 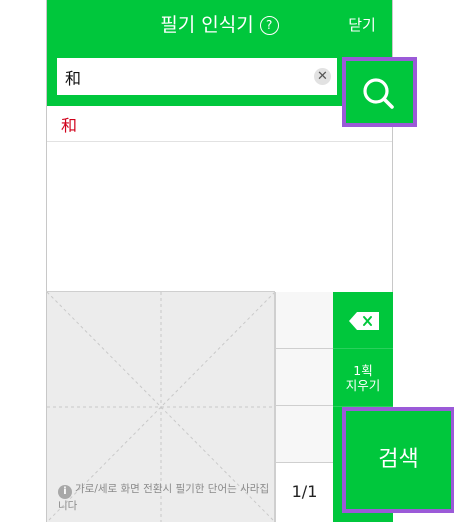 I want to click on candidate-column: 1/1, so click(x=304, y=407).